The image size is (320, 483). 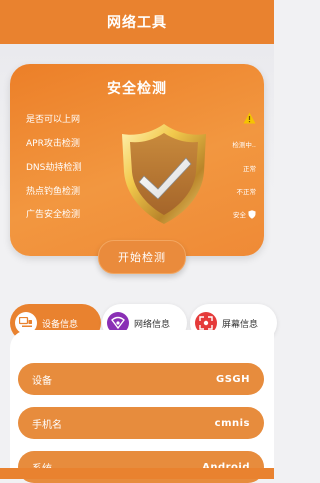 What do you see at coordinates (164, 174) in the screenshot?
I see `shield-check-icon` at bounding box center [164, 174].